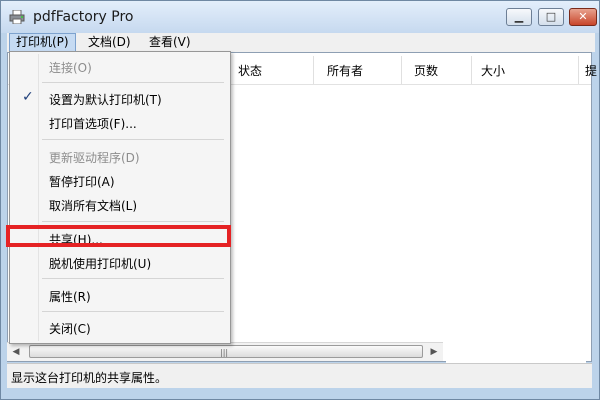 This screenshot has width=600, height=400. What do you see at coordinates (17, 17) in the screenshot?
I see `printer-icon` at bounding box center [17, 17].